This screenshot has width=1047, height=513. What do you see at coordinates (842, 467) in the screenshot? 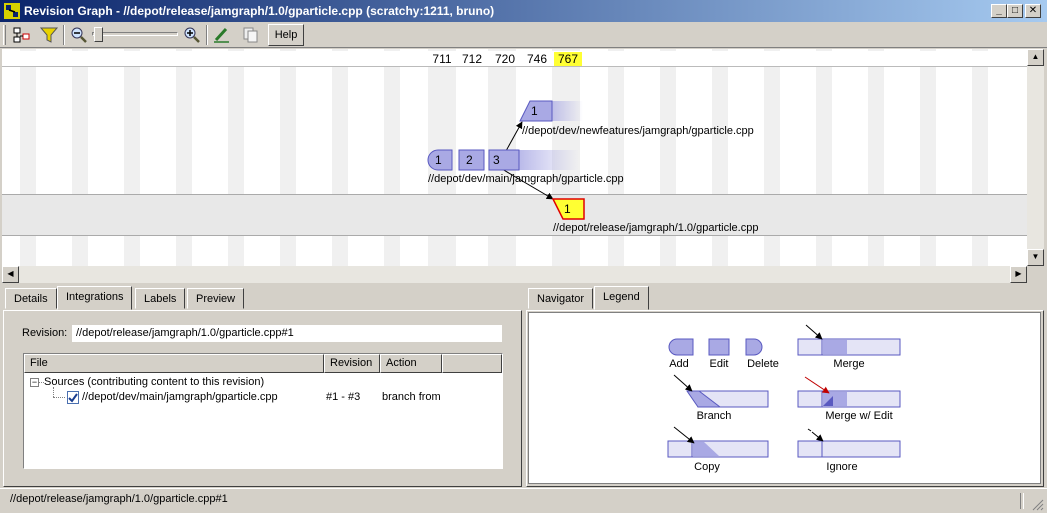
I see `legend-ignore-label: Ignore` at bounding box center [842, 467].